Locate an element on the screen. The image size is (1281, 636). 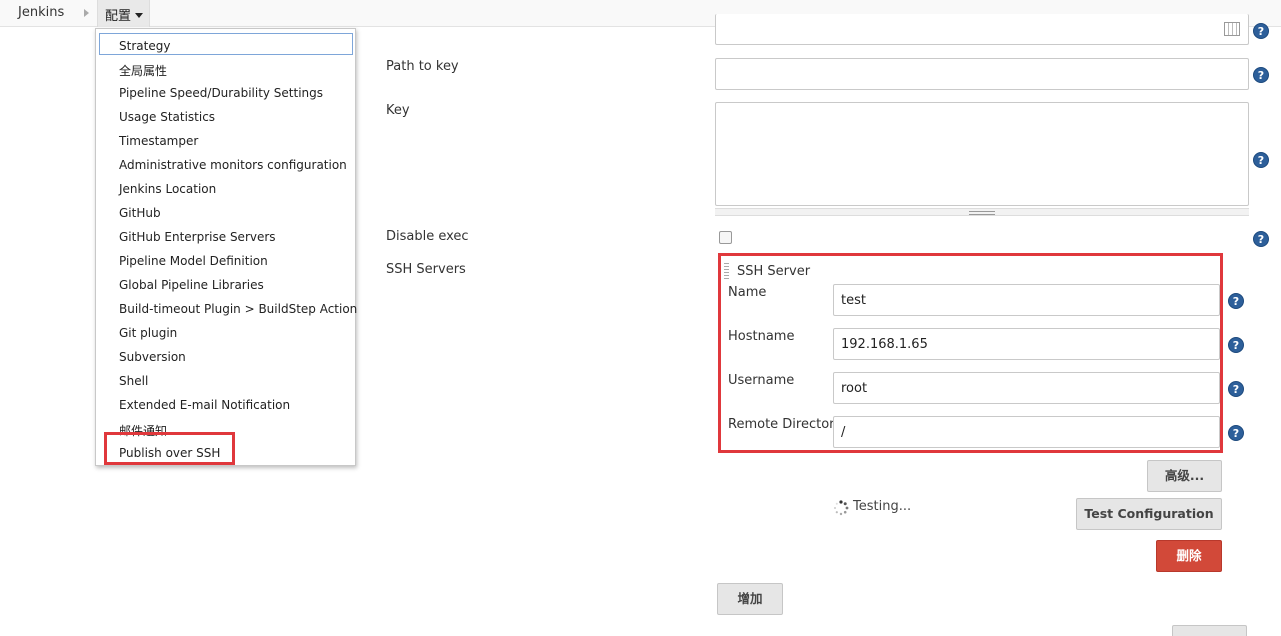
menu-item-shell: Shell is located at coordinates (225, 380).